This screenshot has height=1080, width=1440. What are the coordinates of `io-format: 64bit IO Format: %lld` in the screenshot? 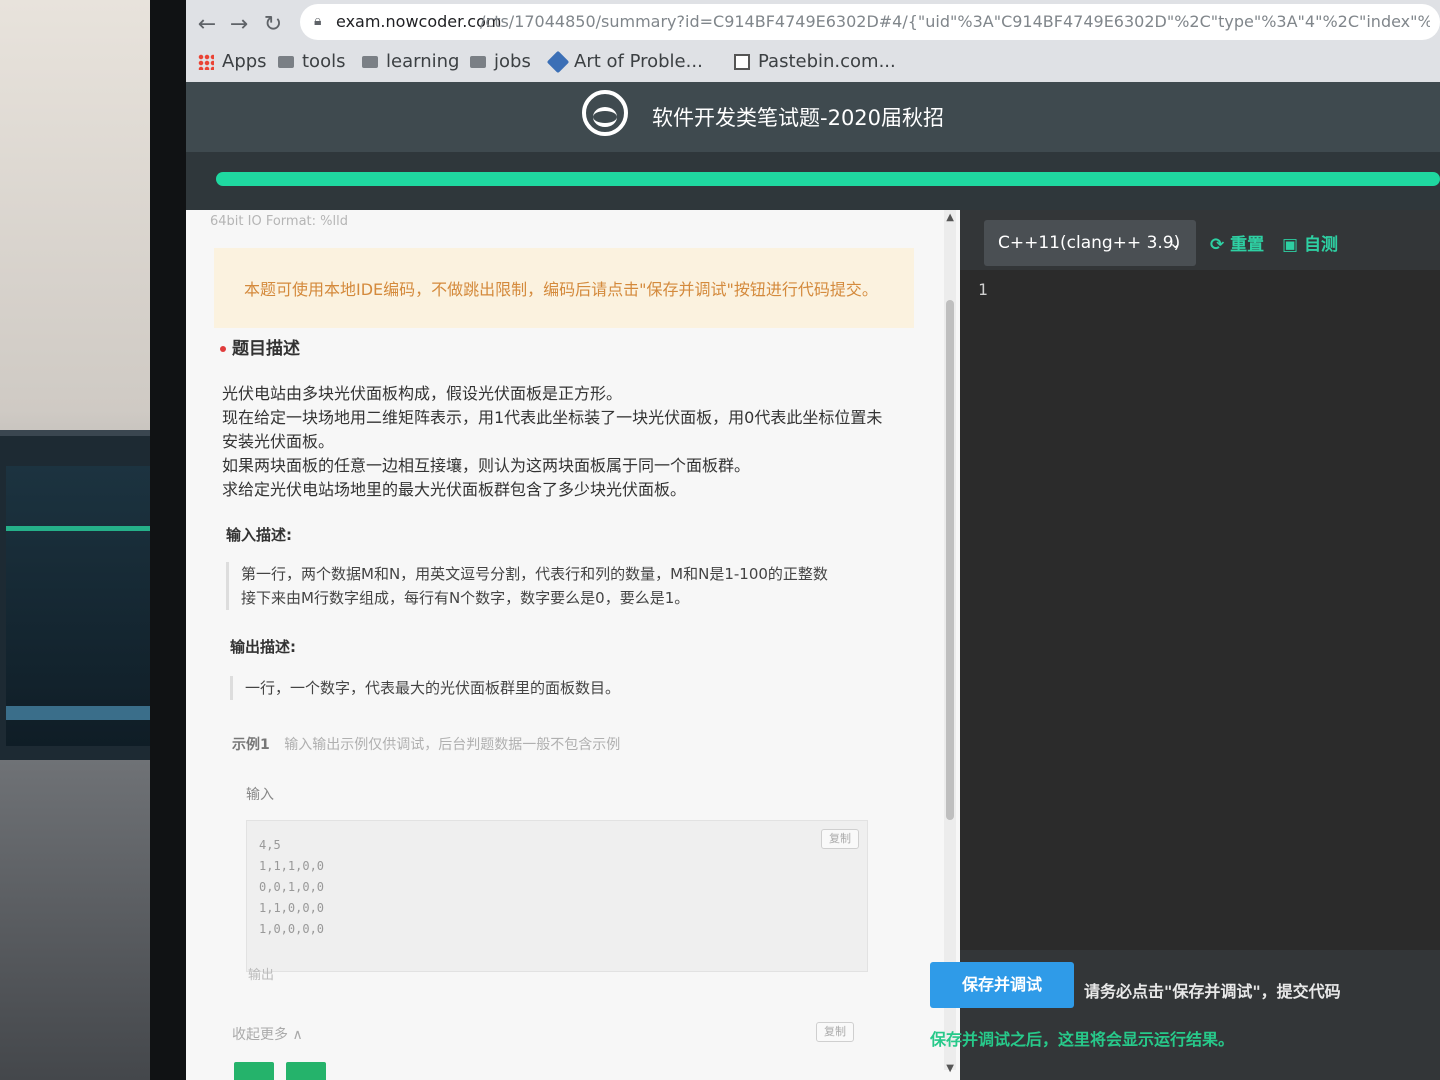 It's located at (279, 221).